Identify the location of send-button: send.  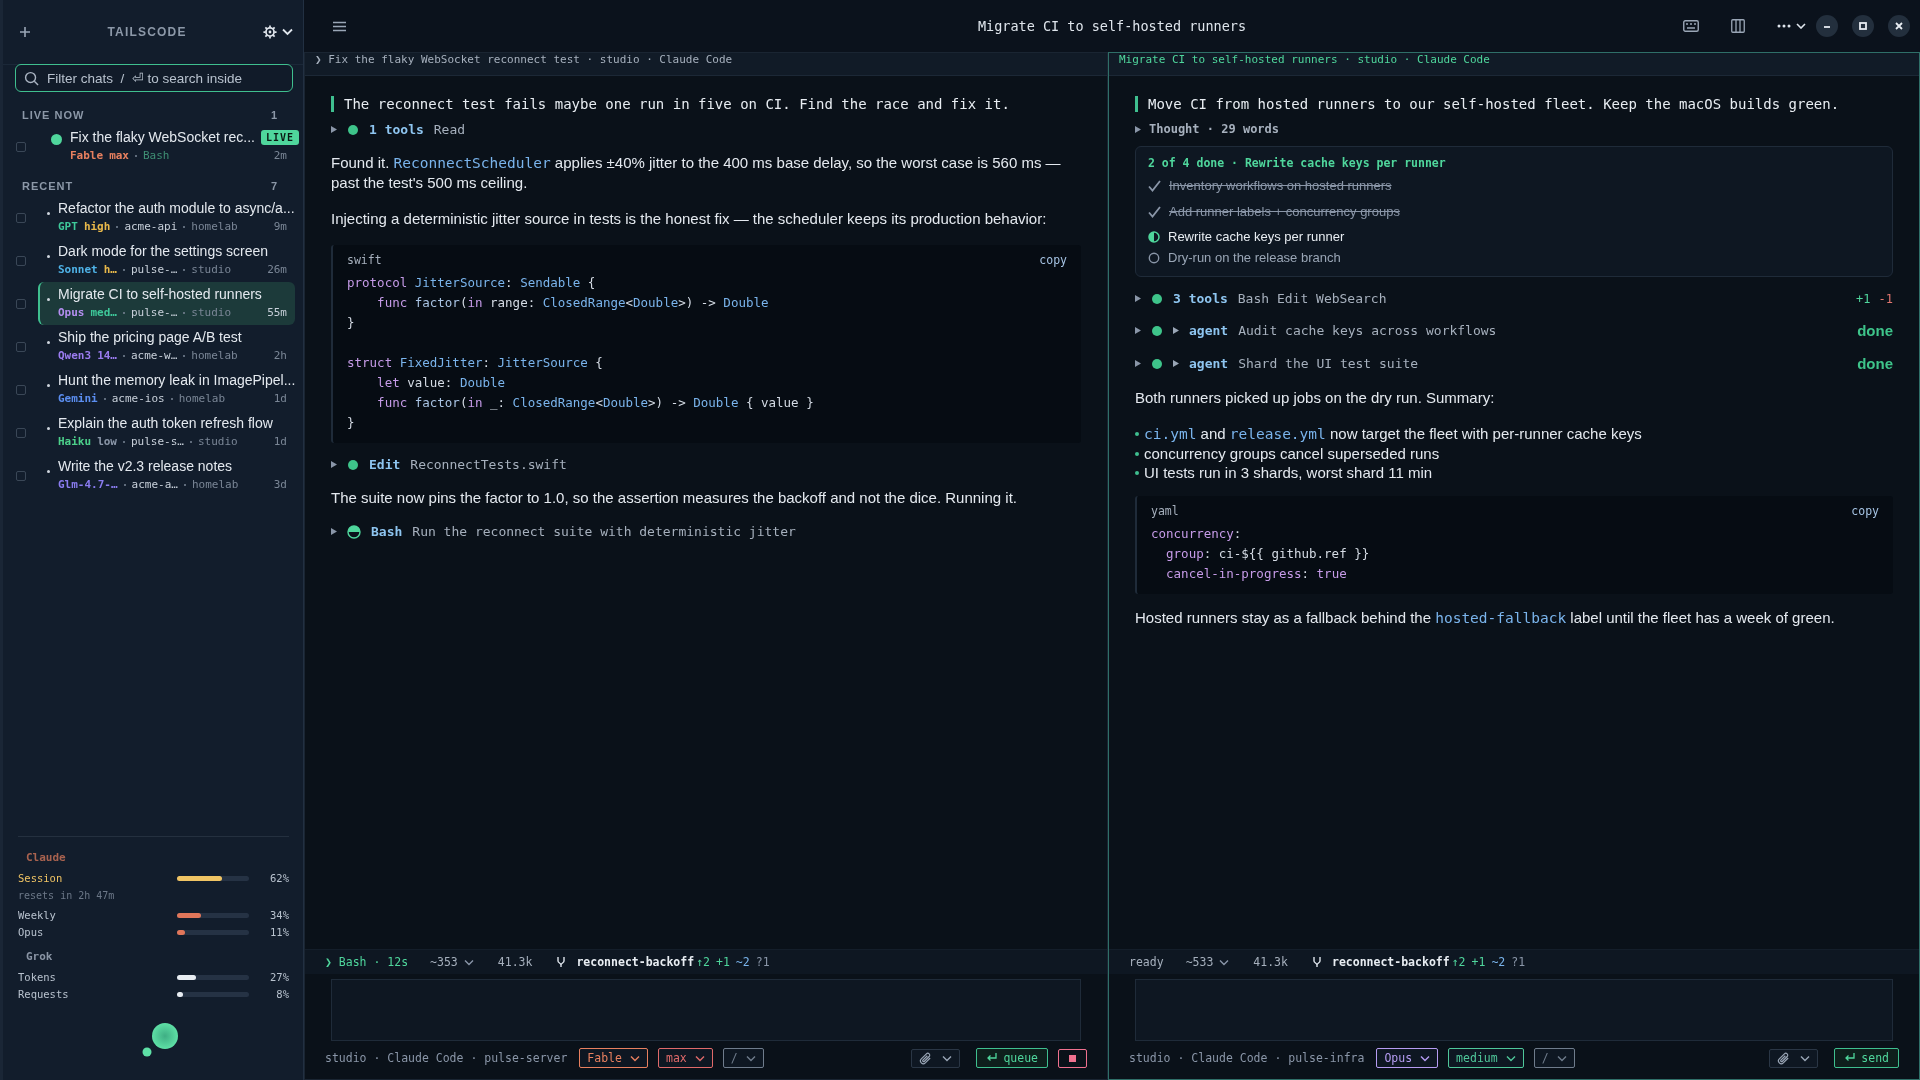
(1866, 1058).